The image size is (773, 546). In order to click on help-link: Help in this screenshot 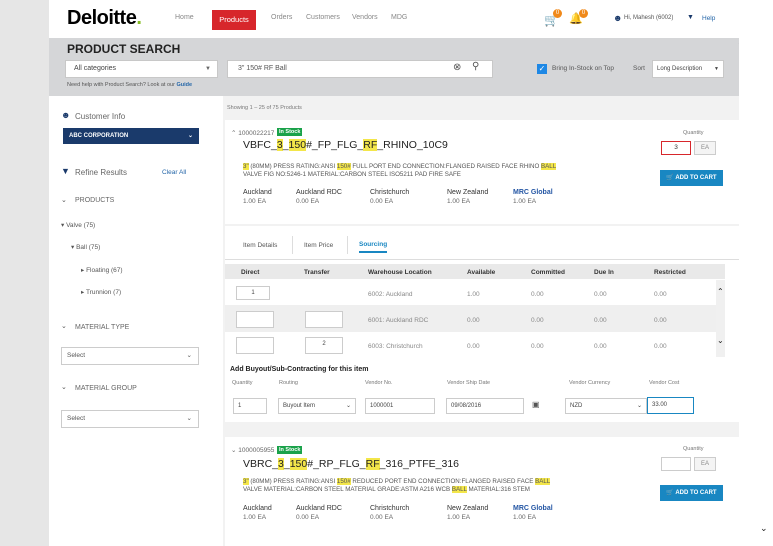, I will do `click(708, 18)`.